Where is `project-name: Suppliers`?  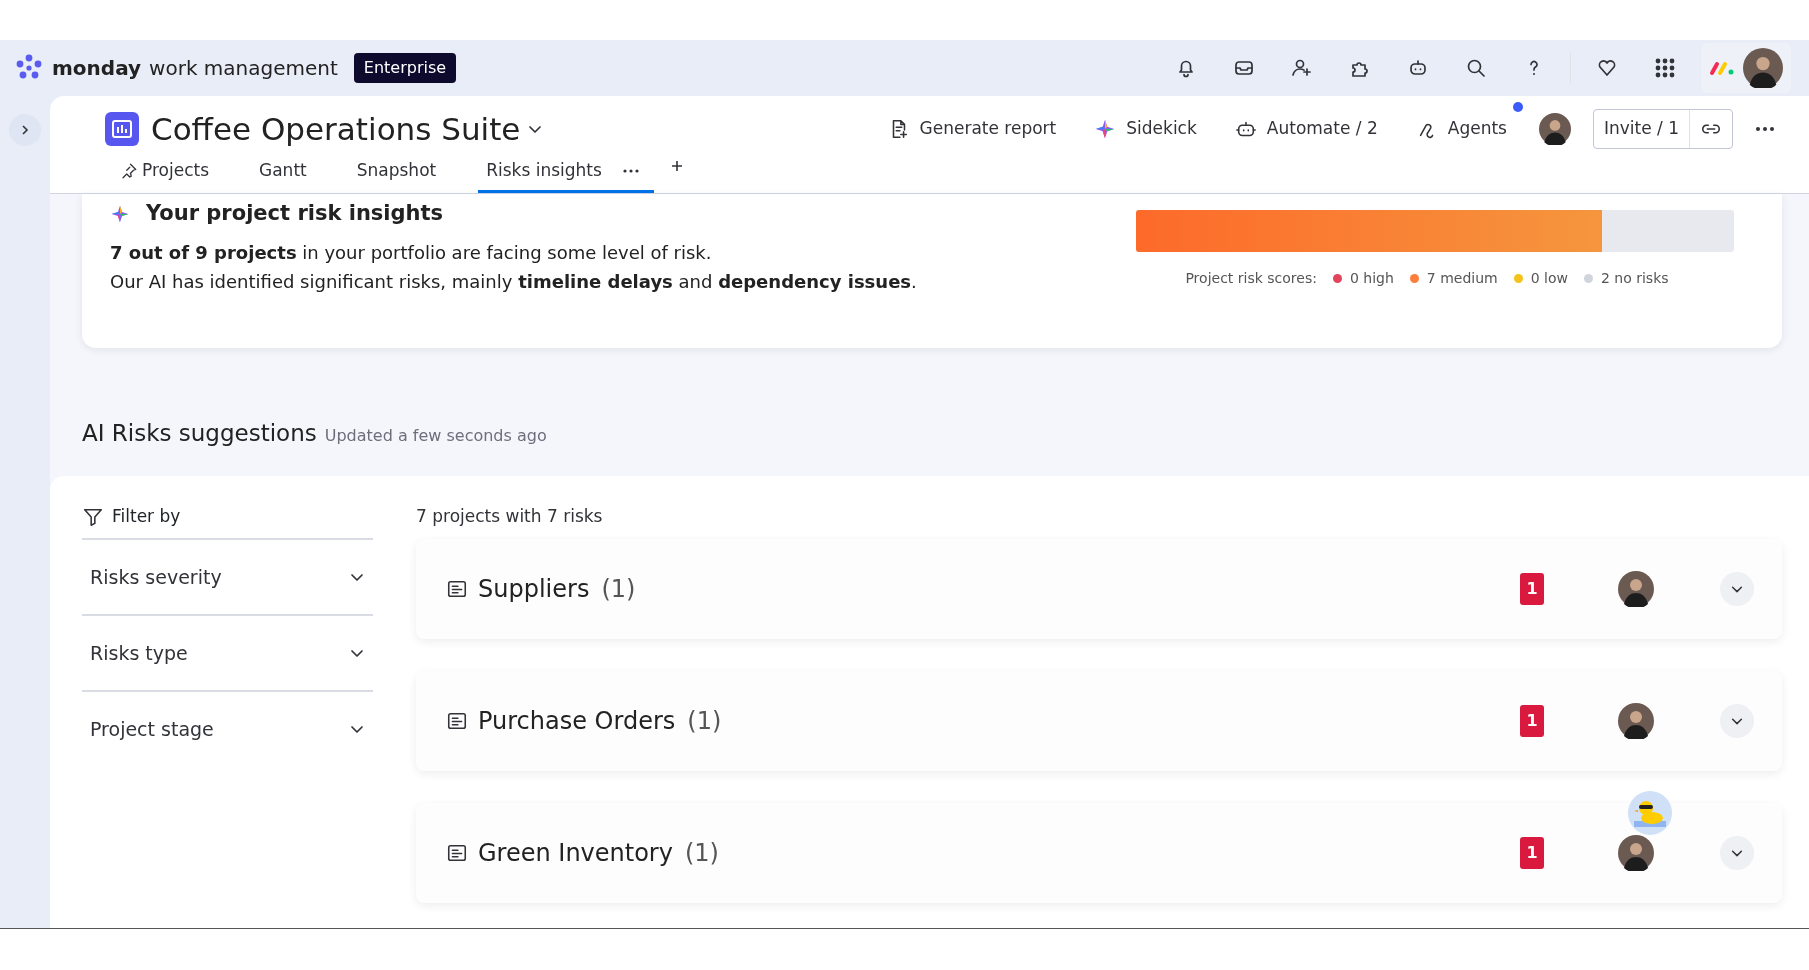
project-name: Suppliers is located at coordinates (534, 590).